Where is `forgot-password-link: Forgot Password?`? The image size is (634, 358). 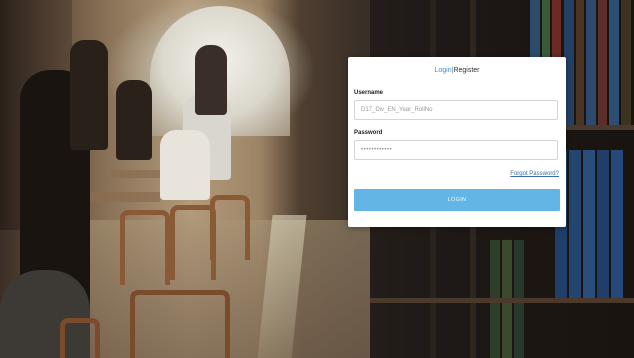 forgot-password-link: Forgot Password? is located at coordinates (534, 174).